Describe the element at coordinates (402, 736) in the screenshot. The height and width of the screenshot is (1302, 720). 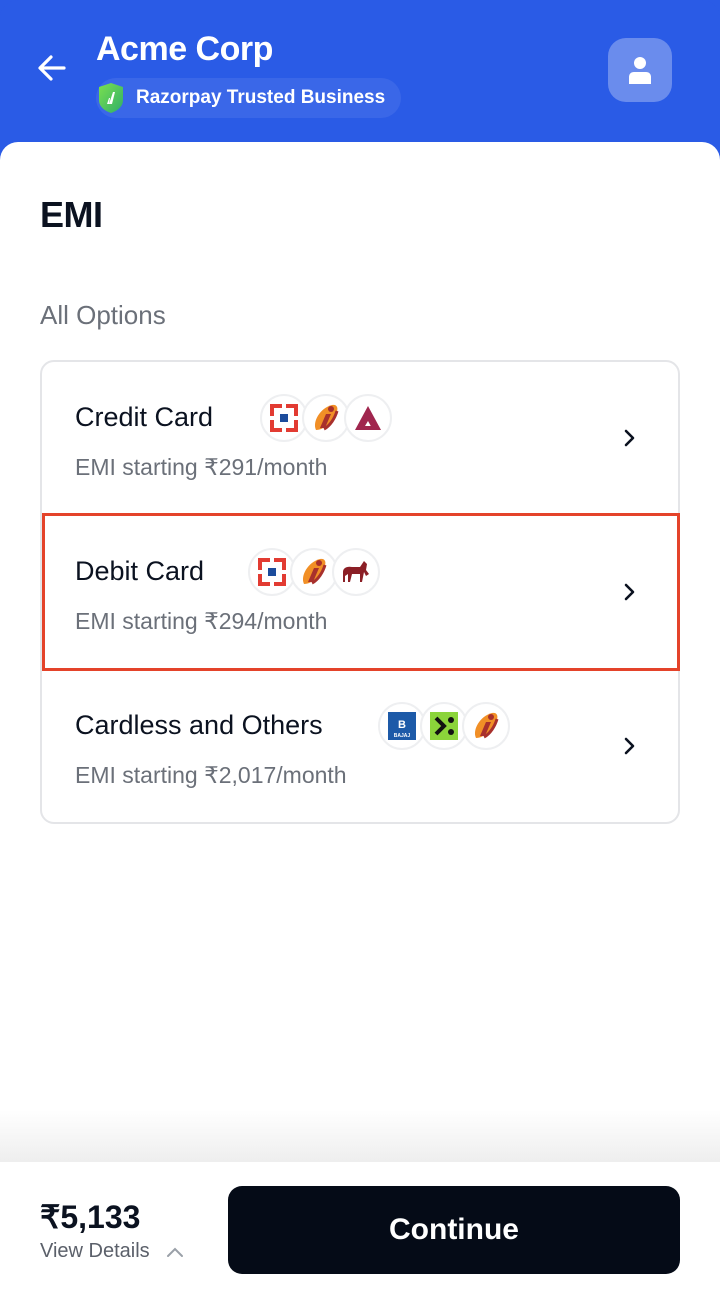
I see `svg-text: BAJAJ` at that location.